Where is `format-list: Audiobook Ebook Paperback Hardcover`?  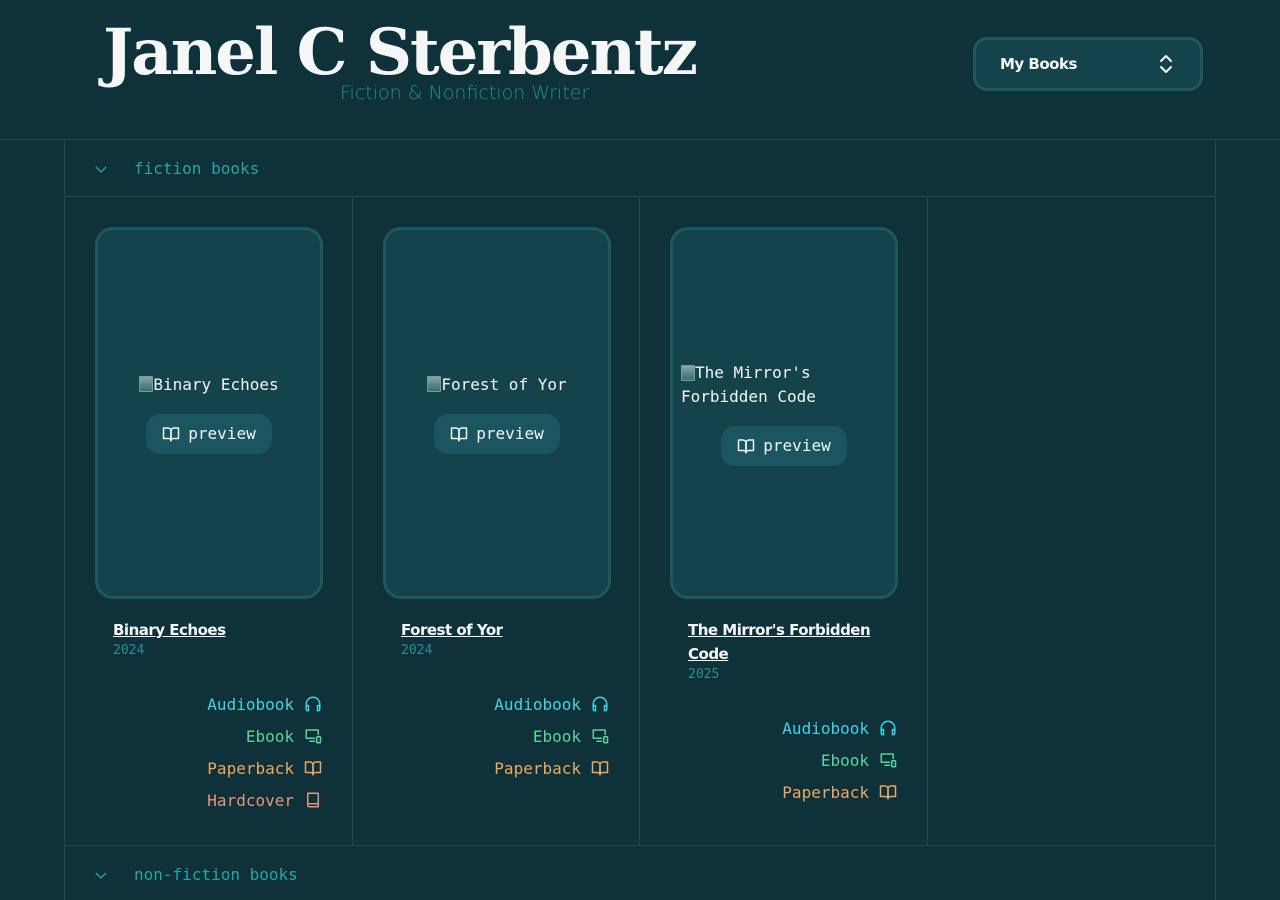
format-list: Audiobook Ebook Paperback Hardcover is located at coordinates (222, 752).